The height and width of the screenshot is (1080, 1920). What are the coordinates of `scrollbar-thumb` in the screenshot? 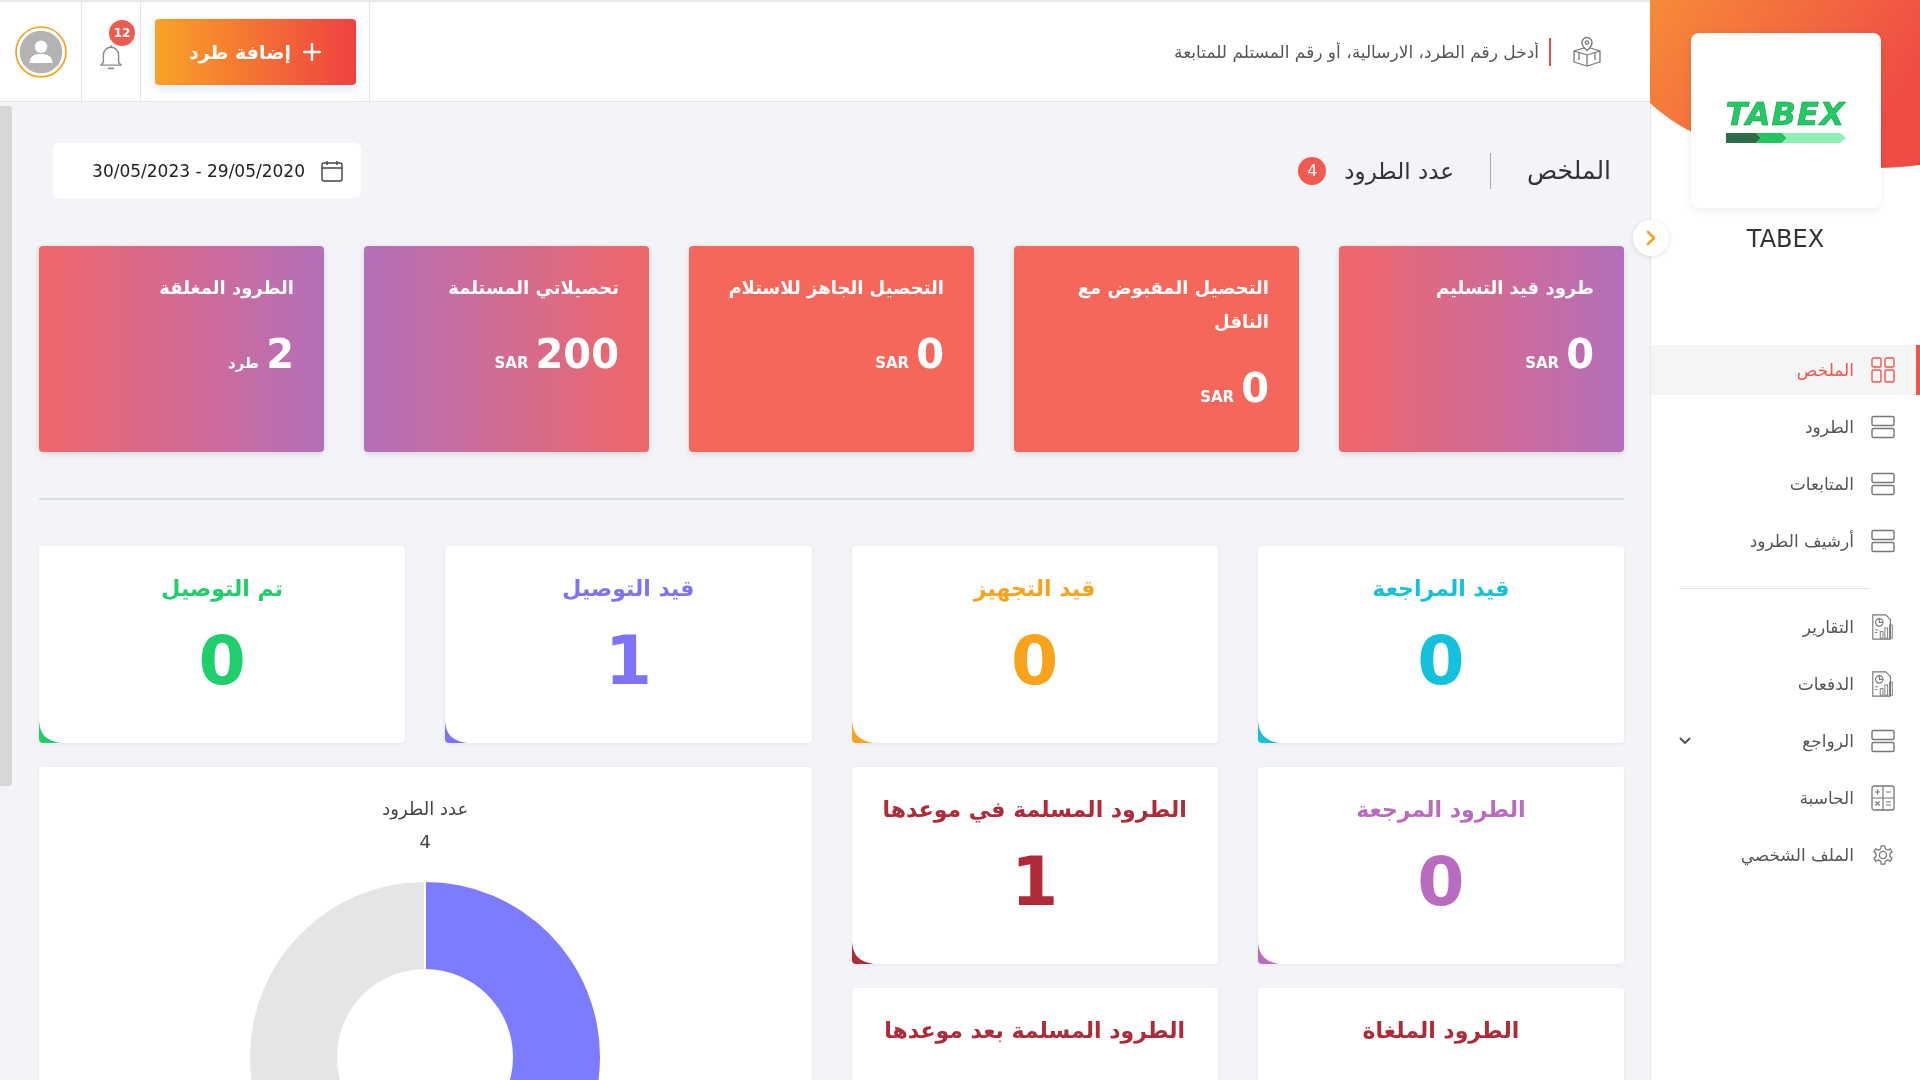 It's located at (6, 446).